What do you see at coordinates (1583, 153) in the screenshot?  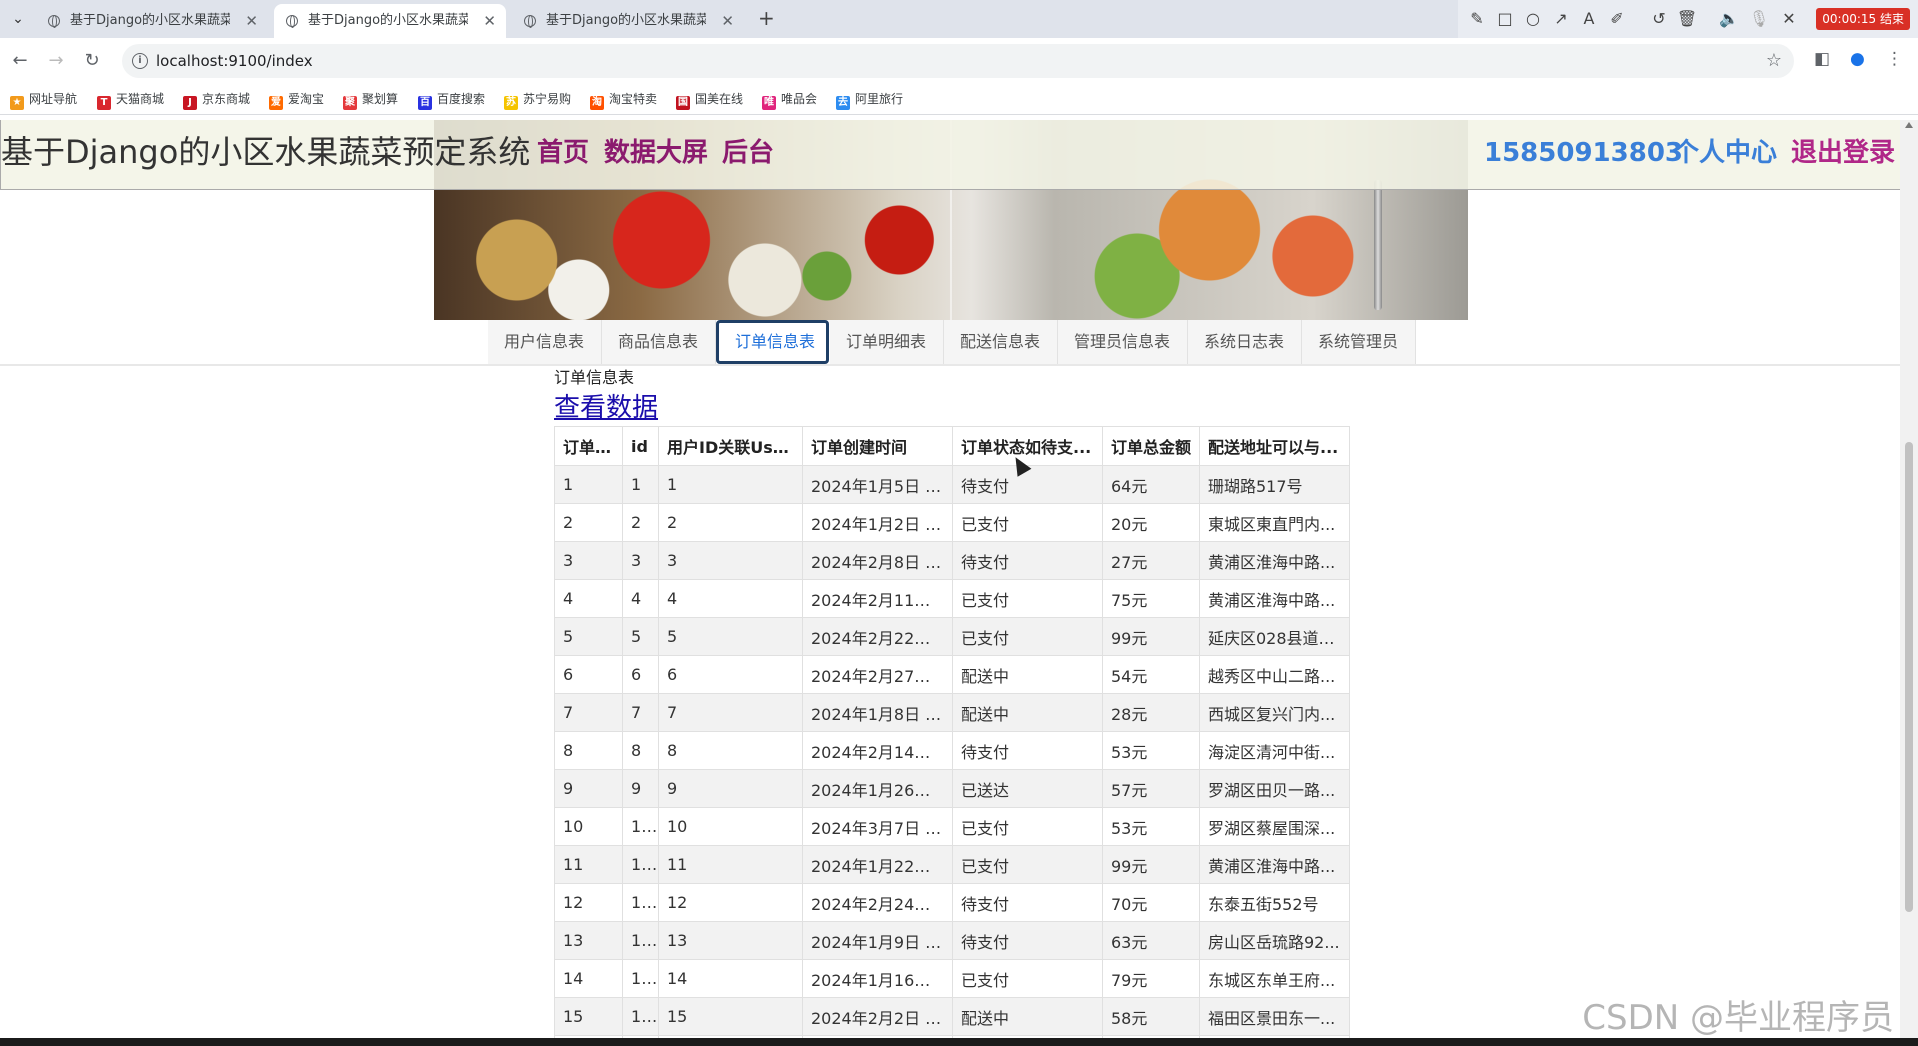 I see `nav-user-phone: 15850913803` at bounding box center [1583, 153].